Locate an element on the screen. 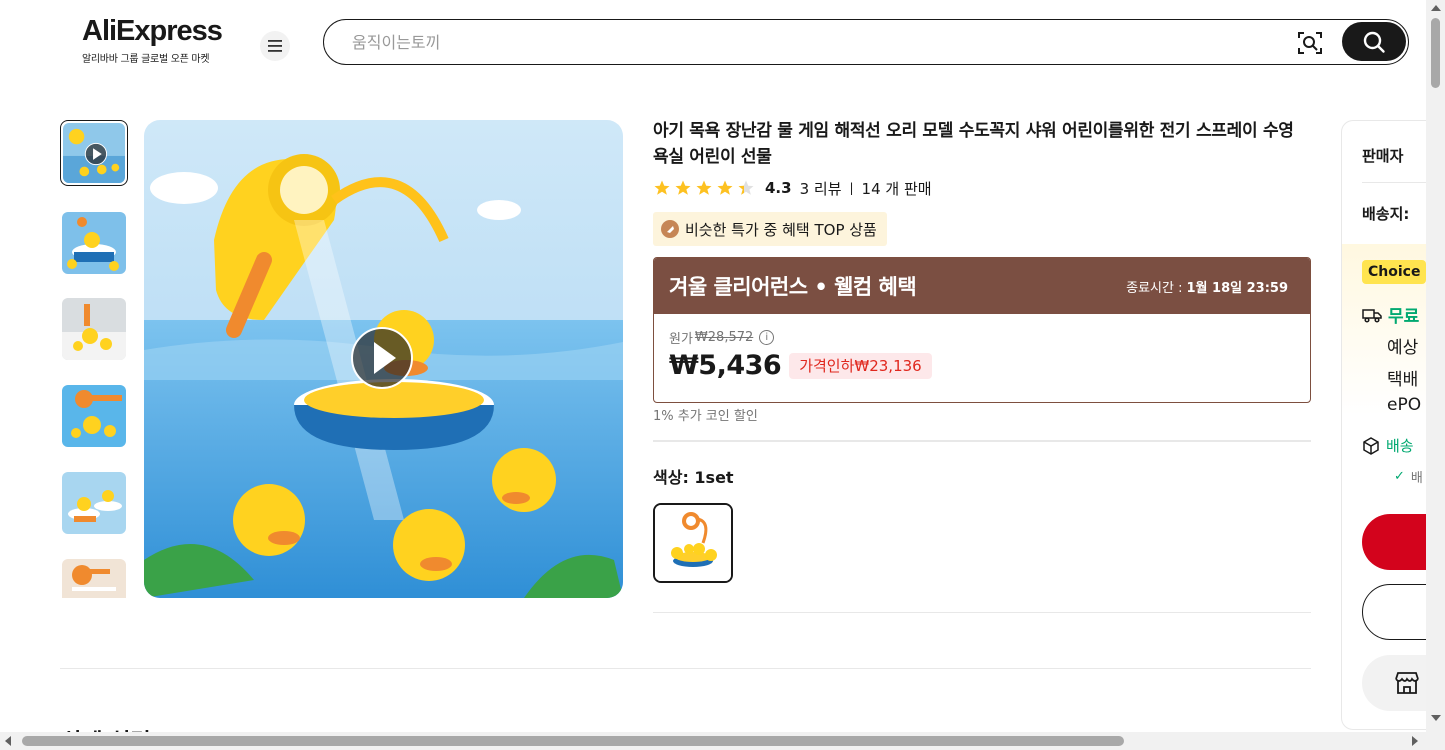  promo-title: 겨울 클리어런스 • 웰컴 혜택 is located at coordinates (793, 287).